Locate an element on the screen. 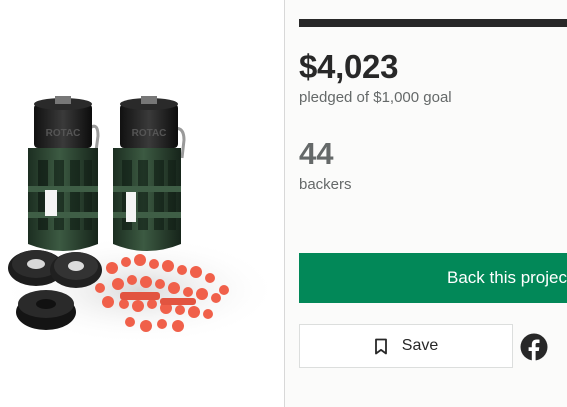 This screenshot has width=567, height=407. save-button: Save is located at coordinates (406, 346).